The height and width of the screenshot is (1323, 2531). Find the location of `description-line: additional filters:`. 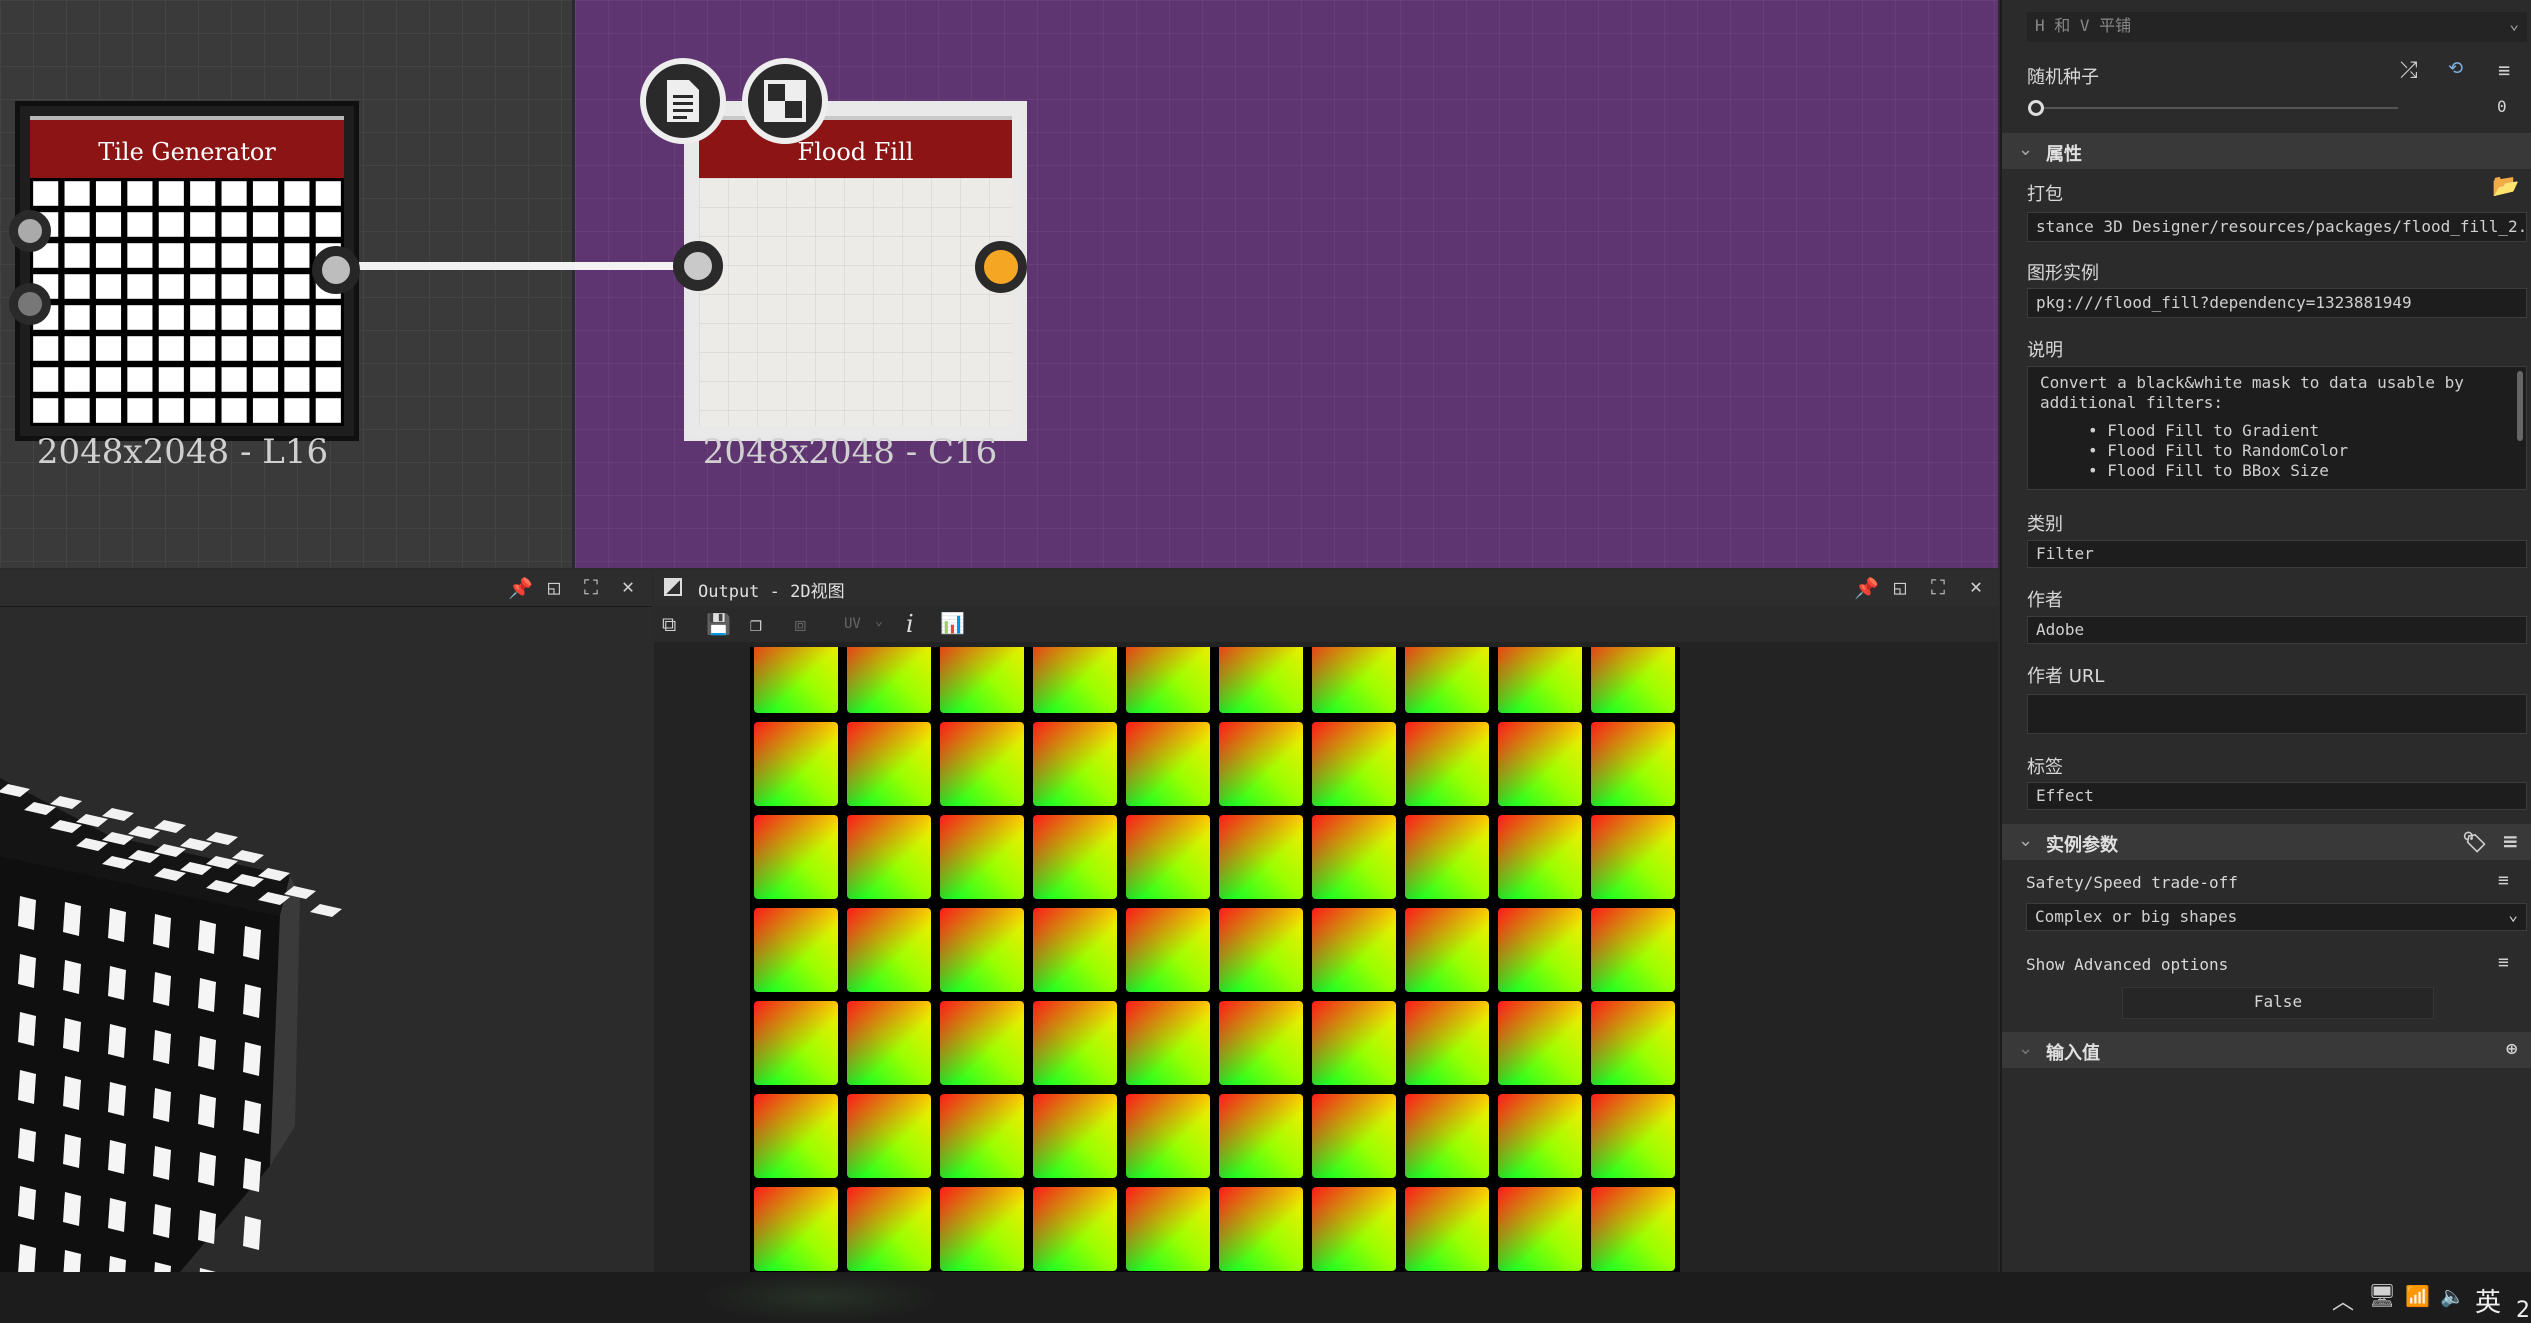

description-line: additional filters: is located at coordinates (2132, 402).